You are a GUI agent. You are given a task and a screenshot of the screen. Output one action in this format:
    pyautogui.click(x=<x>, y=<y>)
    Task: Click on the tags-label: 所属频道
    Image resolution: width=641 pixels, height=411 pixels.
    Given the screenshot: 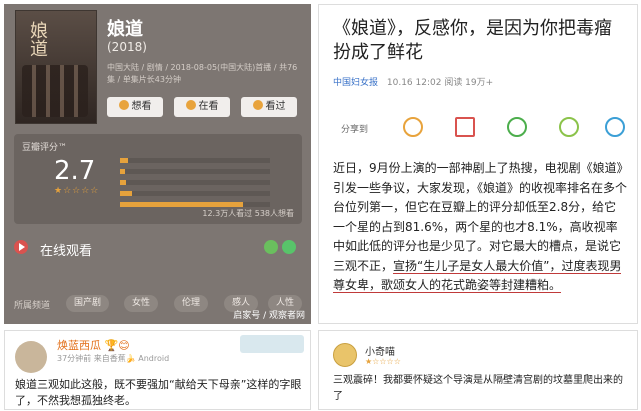 What is the action you would take?
    pyautogui.click(x=32, y=306)
    